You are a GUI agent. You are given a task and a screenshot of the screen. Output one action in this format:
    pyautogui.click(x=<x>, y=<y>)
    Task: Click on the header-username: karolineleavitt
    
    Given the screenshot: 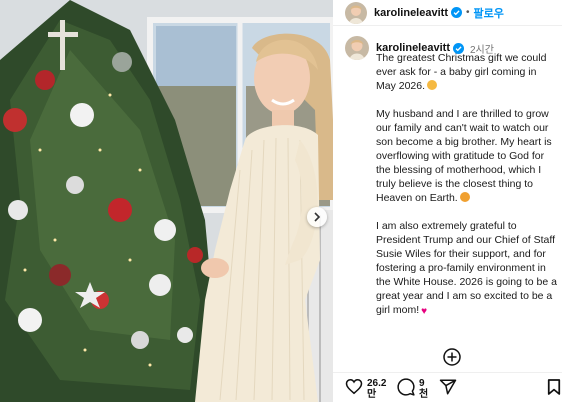 What is the action you would take?
    pyautogui.click(x=411, y=13)
    